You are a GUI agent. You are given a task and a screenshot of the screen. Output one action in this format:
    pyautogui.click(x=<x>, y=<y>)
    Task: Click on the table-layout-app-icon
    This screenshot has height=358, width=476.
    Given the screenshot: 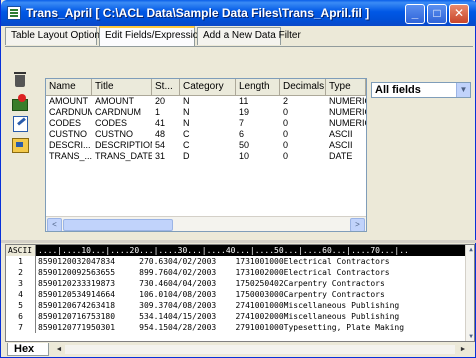 What is the action you would take?
    pyautogui.click(x=14, y=13)
    